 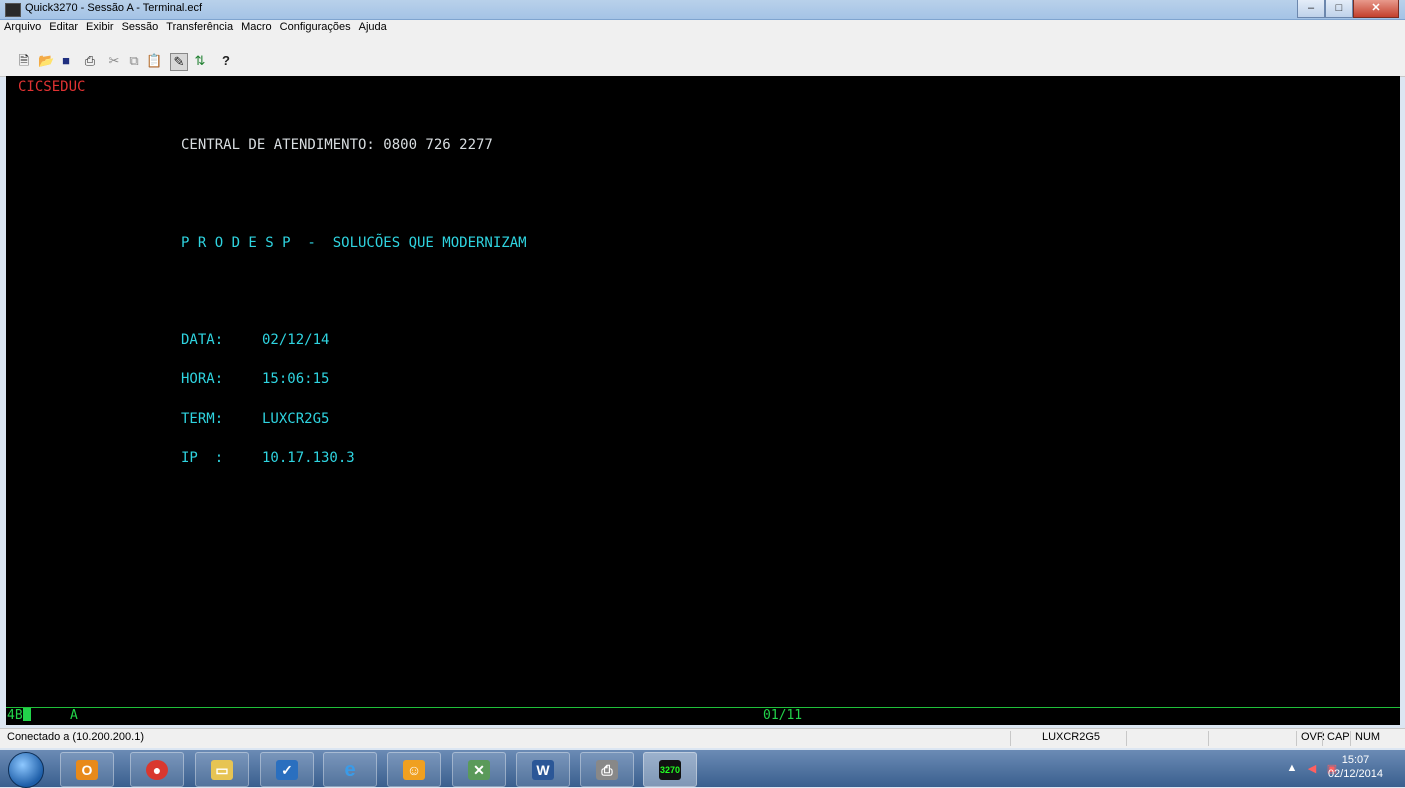 I want to click on explorer-icon: ▭, so click(x=222, y=770).